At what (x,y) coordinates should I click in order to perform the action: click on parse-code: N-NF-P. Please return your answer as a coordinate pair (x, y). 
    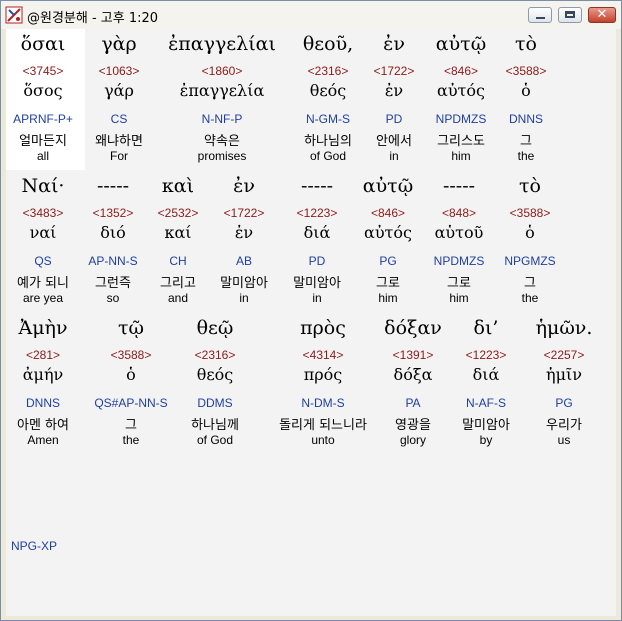
    Looking at the image, I should click on (222, 119).